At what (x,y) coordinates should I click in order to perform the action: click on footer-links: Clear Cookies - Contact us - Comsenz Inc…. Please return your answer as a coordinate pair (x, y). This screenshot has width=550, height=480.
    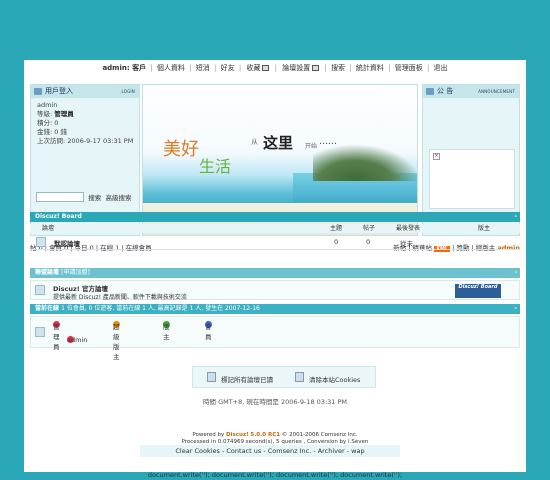
    Looking at the image, I should click on (270, 451).